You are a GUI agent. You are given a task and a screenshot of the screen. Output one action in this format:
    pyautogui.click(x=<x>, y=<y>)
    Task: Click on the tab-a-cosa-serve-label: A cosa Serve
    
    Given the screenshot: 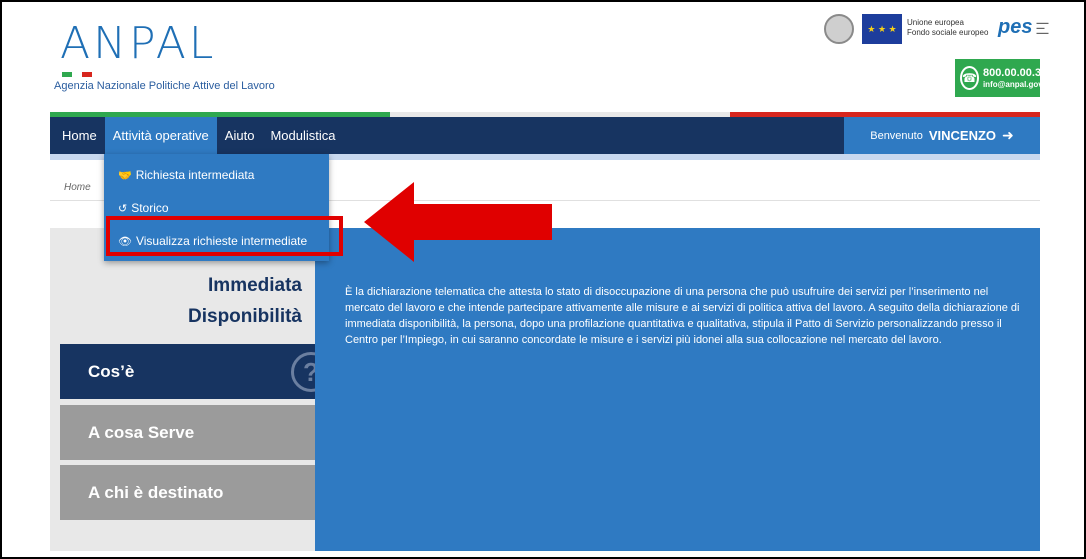 What is the action you would take?
    pyautogui.click(x=141, y=432)
    